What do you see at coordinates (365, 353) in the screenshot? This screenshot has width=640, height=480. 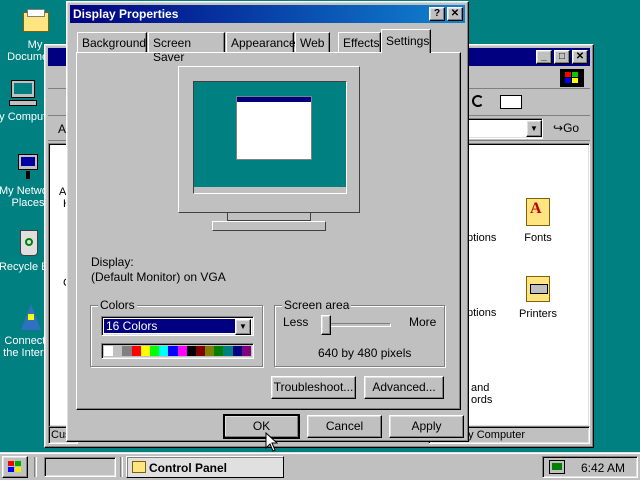 I see `screen-area-value: 640 by 480 pixels` at bounding box center [365, 353].